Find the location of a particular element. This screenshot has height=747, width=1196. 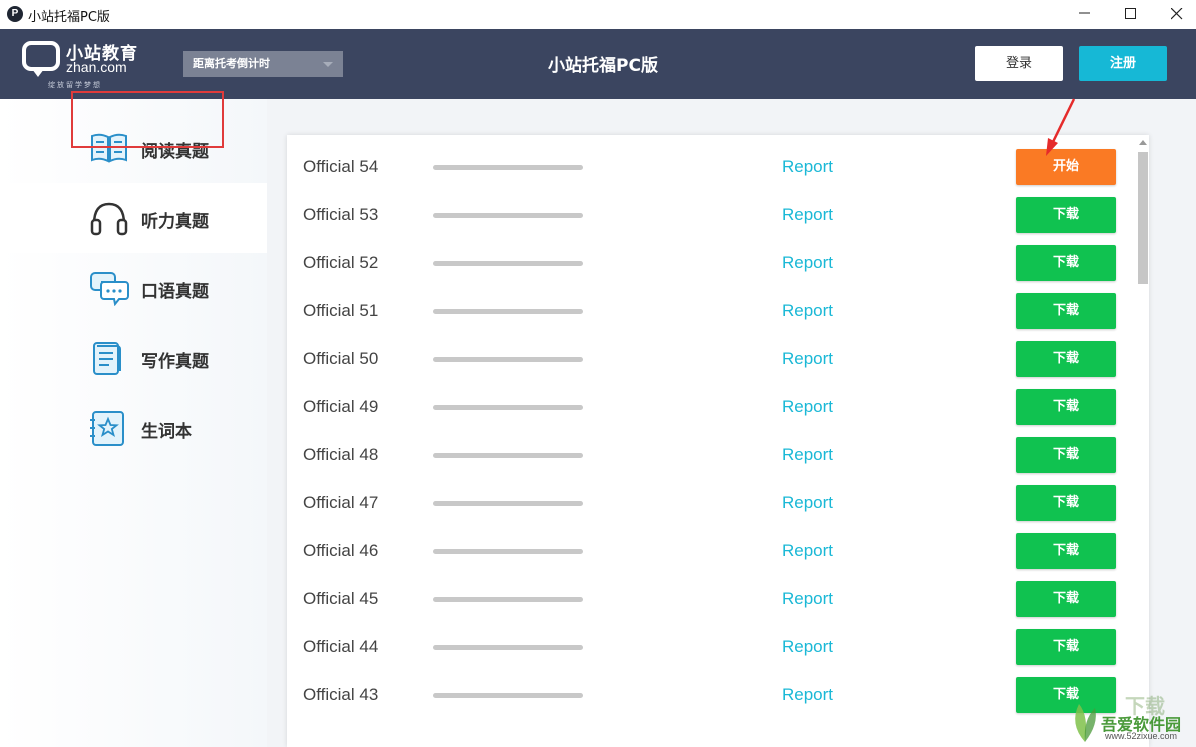

test-row: Official 43 Report 下载 is located at coordinates (708, 695).